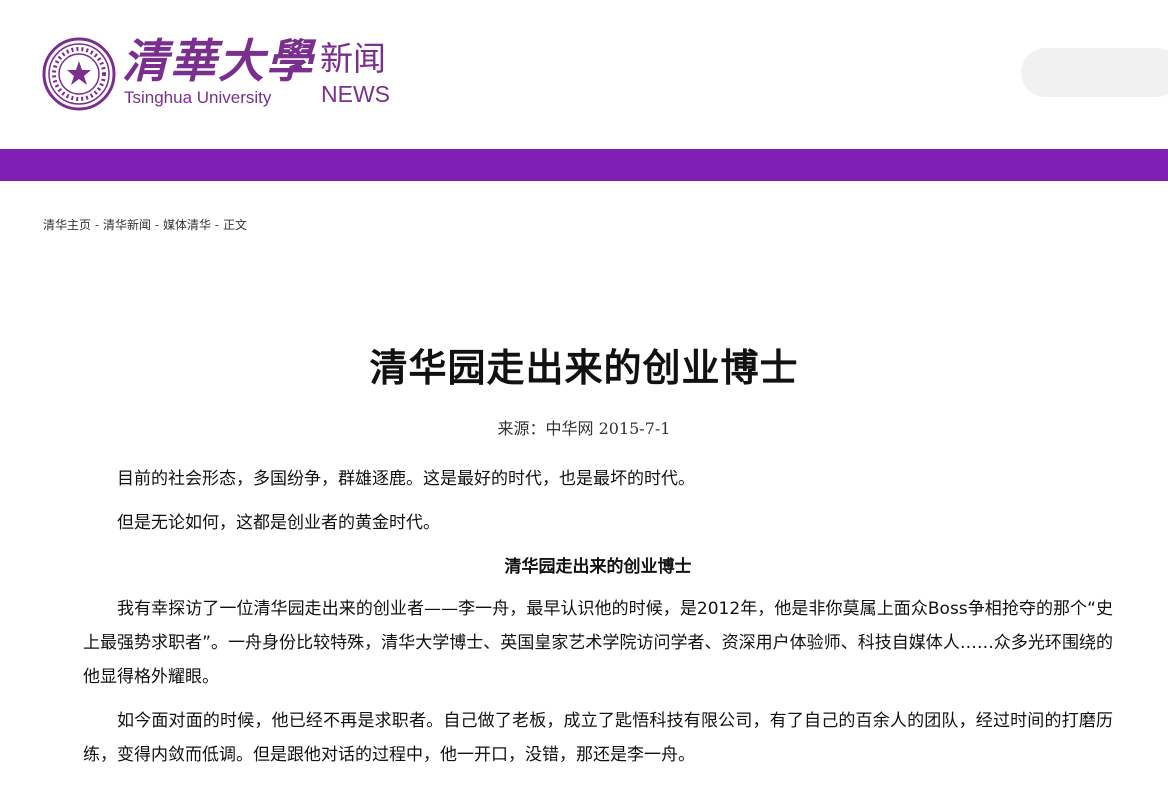  What do you see at coordinates (353, 59) in the screenshot?
I see `news-logo-chinese: 新闻` at bounding box center [353, 59].